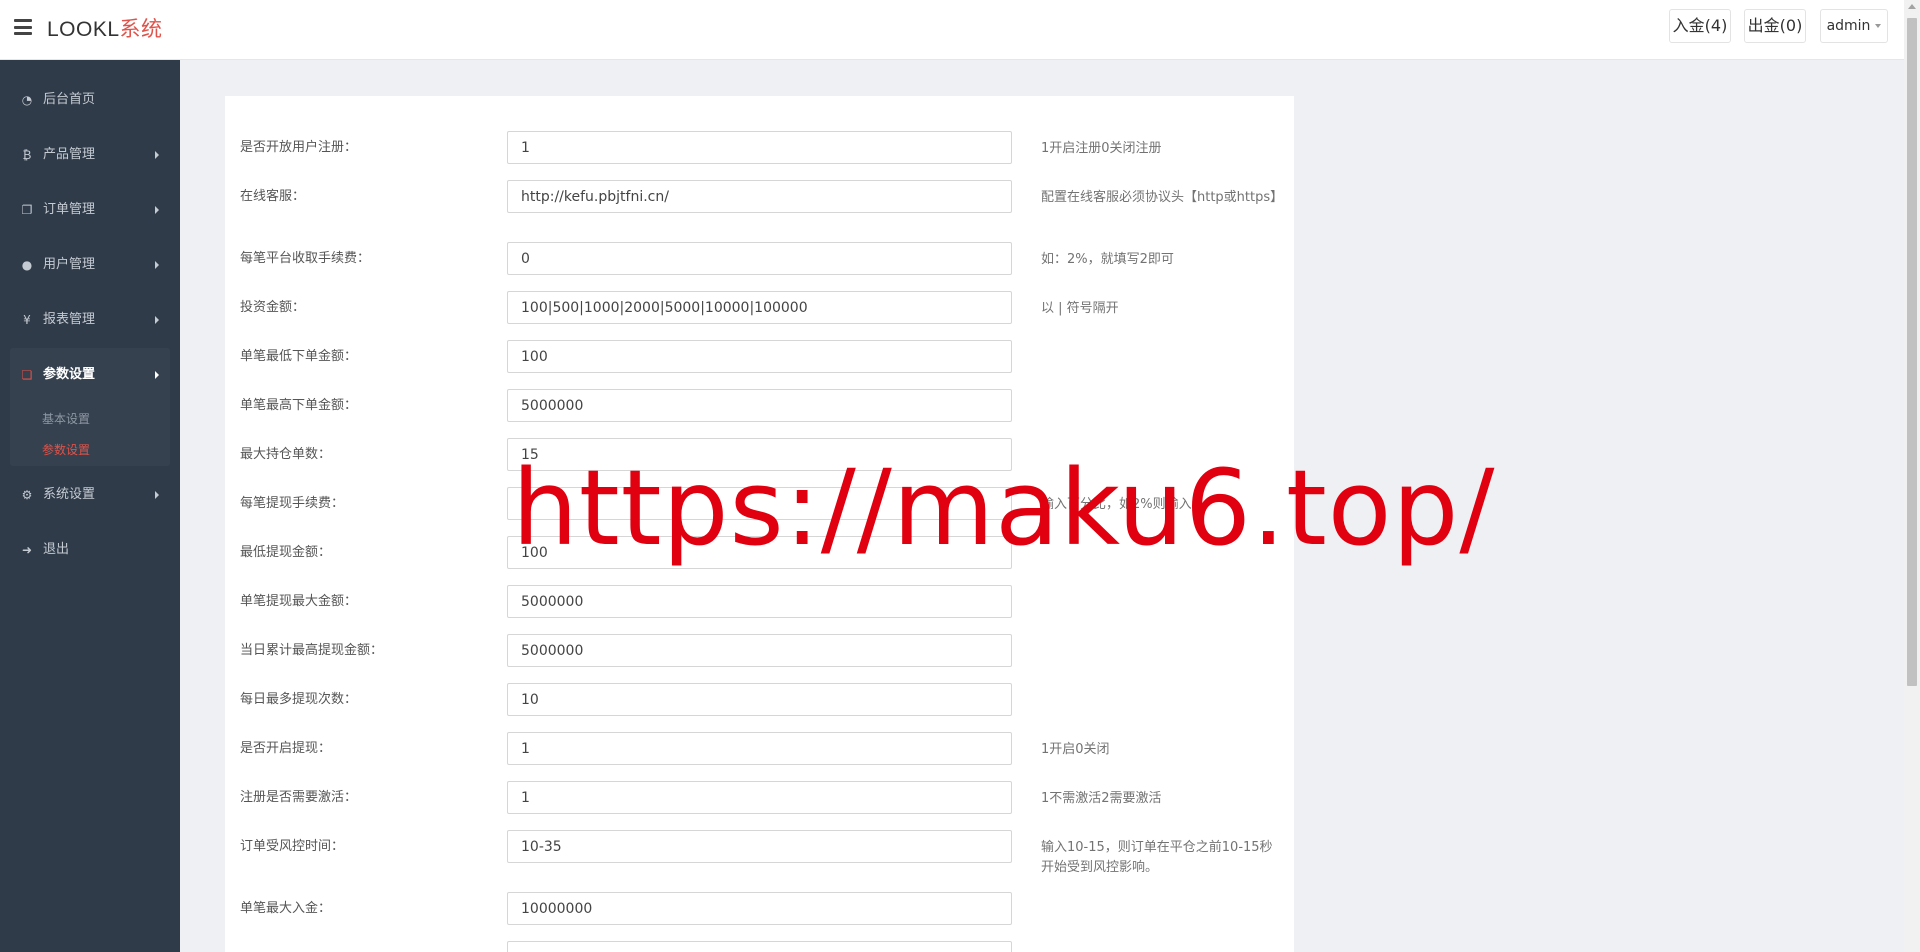  Describe the element at coordinates (27, 550) in the screenshot. I see `sign-out-icon: ➜` at that location.